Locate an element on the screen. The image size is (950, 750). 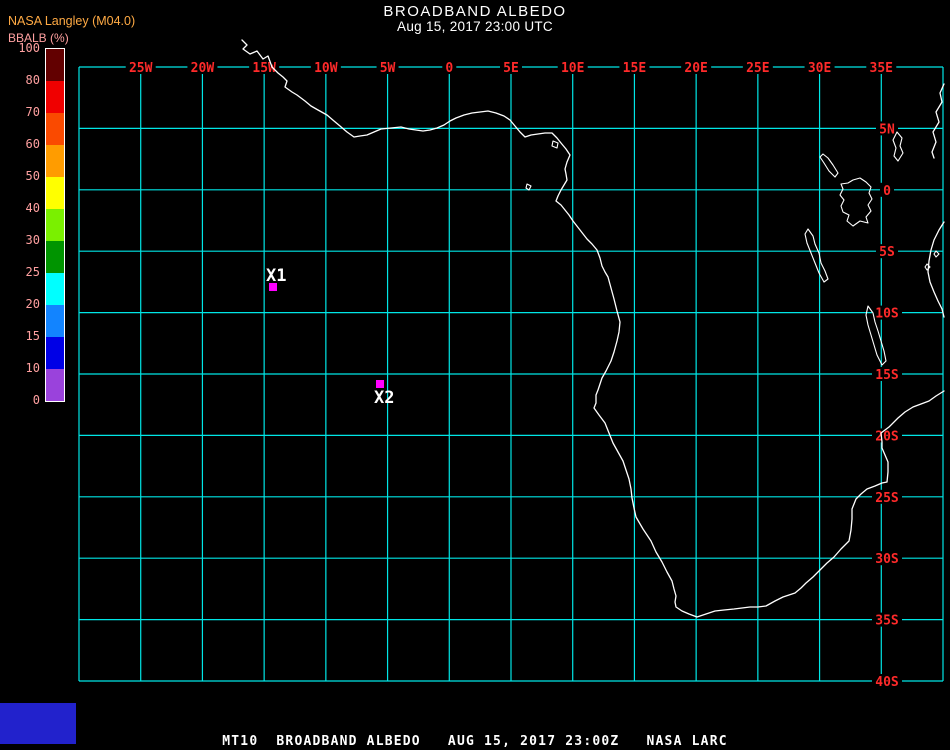
longitude-label: 30E is located at coordinates (819, 68).